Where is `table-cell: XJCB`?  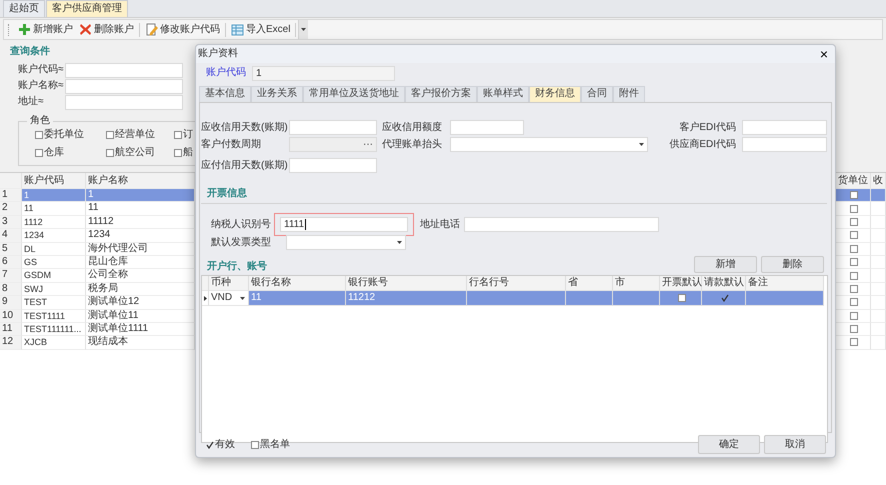
table-cell: XJCB is located at coordinates (54, 343).